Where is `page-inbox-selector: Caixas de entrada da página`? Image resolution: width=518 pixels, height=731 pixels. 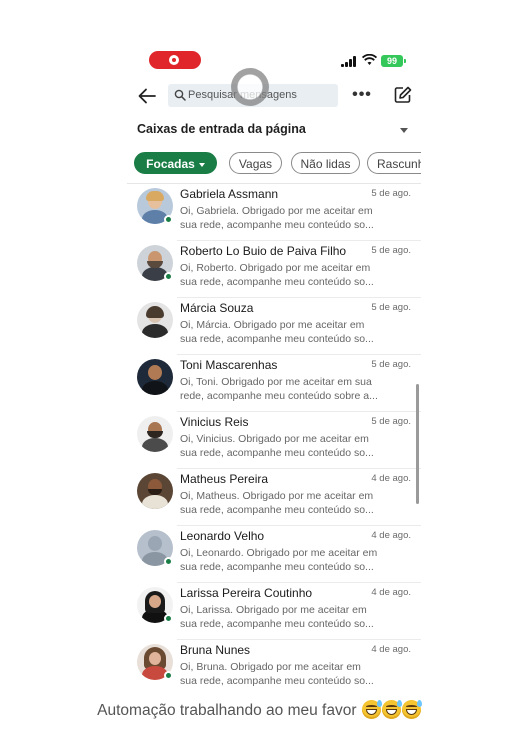 page-inbox-selector: Caixas de entrada da página is located at coordinates (274, 130).